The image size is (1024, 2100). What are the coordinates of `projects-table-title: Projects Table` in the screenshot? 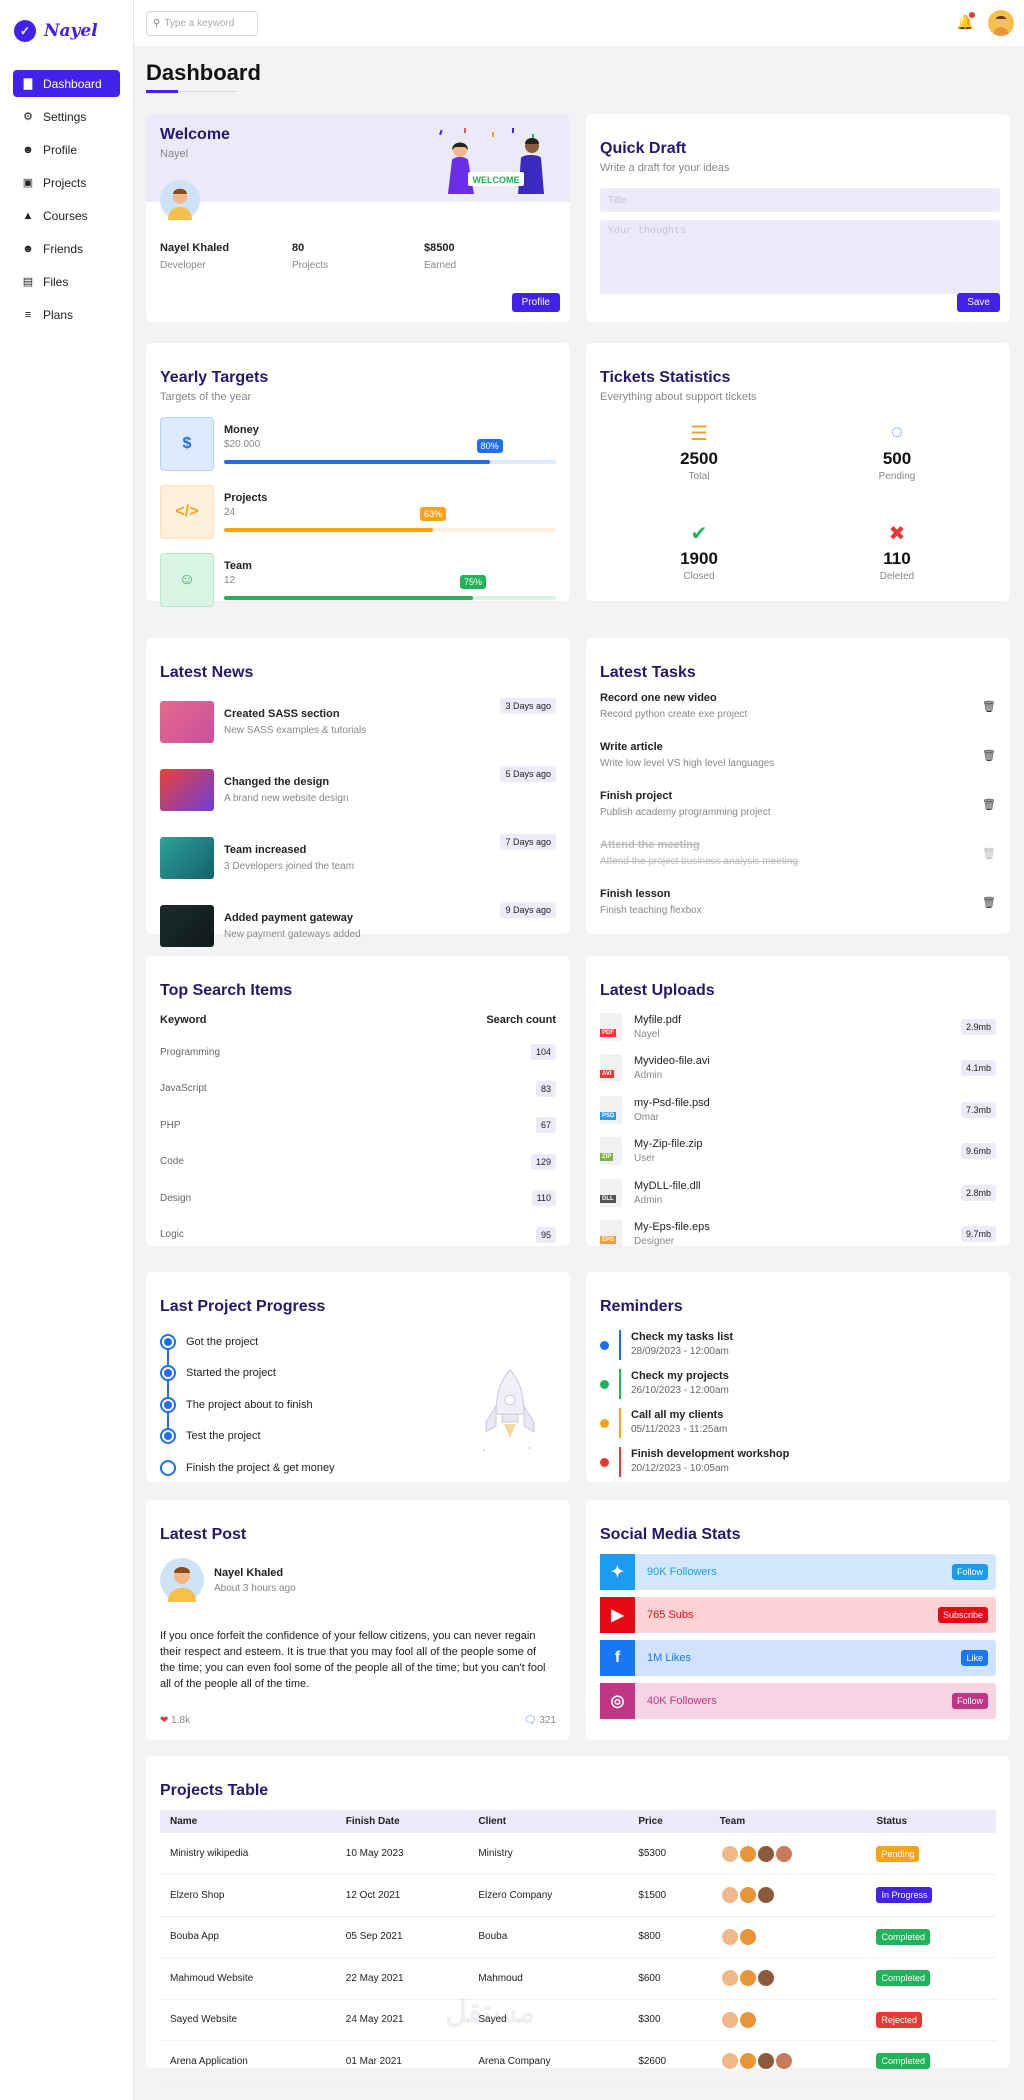 It's located at (214, 1790).